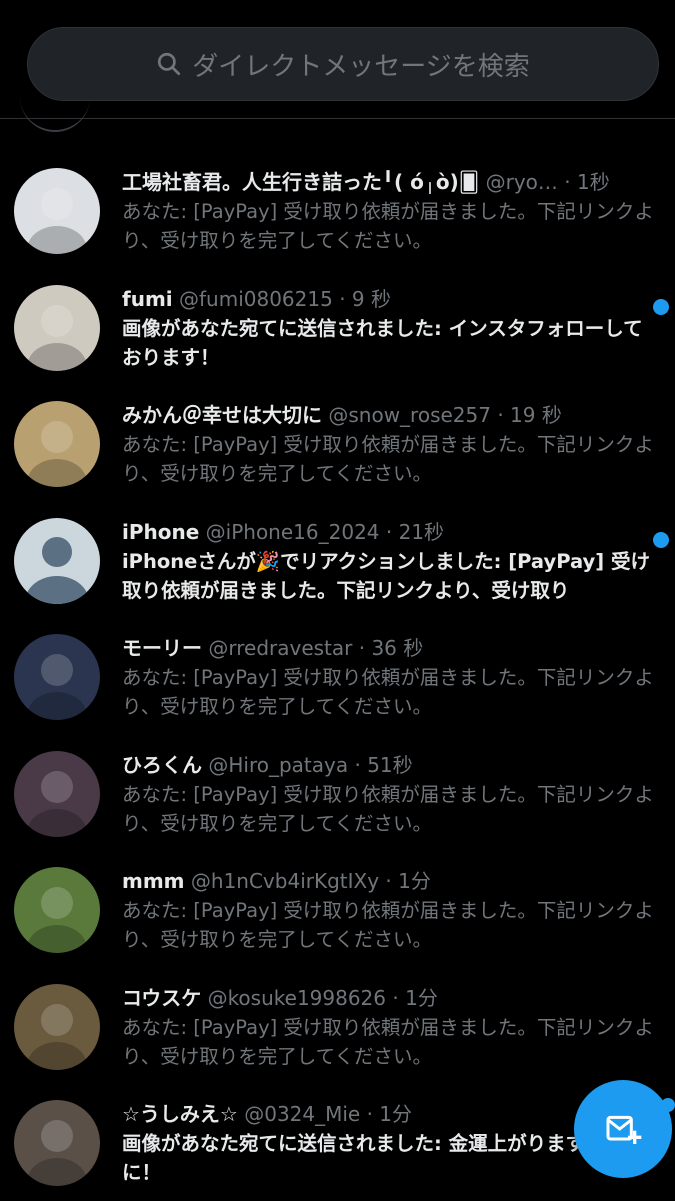  I want to click on search-header: ダイレクトメッセージを検索, so click(337, 59).